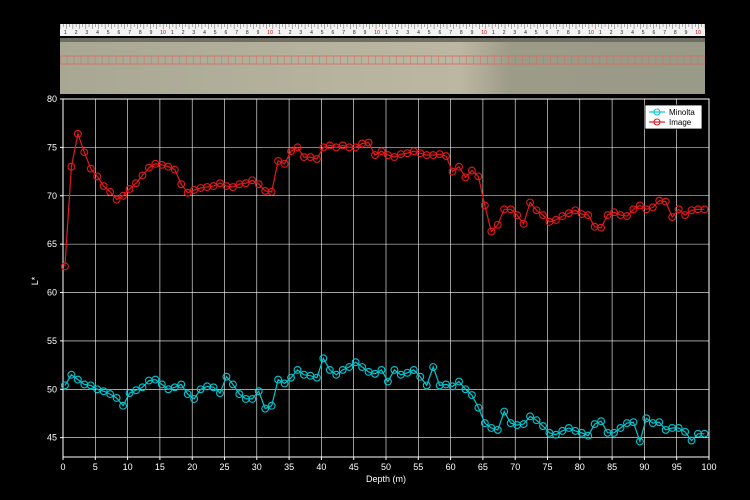  What do you see at coordinates (677, 467) in the screenshot?
I see `x-tick-label: 95` at bounding box center [677, 467].